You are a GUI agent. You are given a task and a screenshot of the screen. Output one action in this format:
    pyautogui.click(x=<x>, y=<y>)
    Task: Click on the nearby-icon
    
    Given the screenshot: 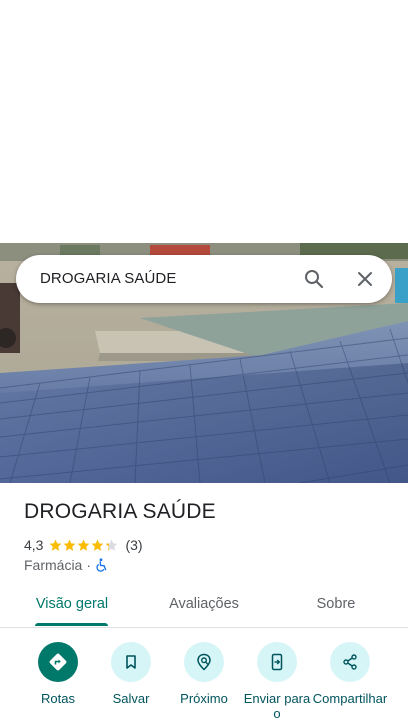 What is the action you would take?
    pyautogui.click(x=204, y=662)
    